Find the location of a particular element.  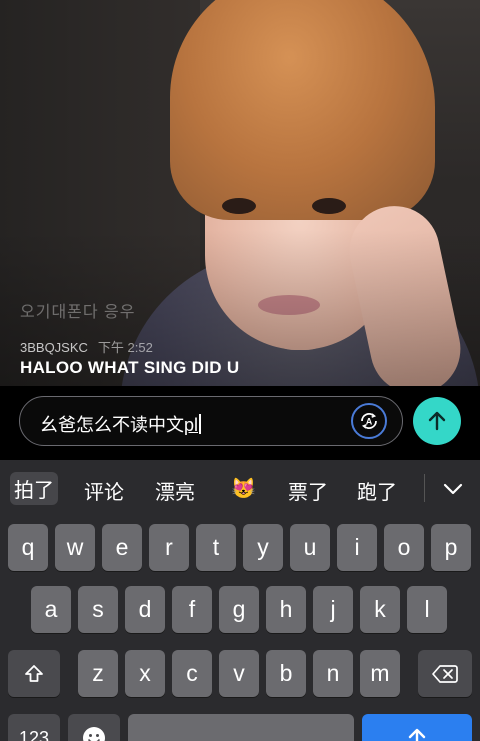

send-arrow-icon is located at coordinates (437, 421).